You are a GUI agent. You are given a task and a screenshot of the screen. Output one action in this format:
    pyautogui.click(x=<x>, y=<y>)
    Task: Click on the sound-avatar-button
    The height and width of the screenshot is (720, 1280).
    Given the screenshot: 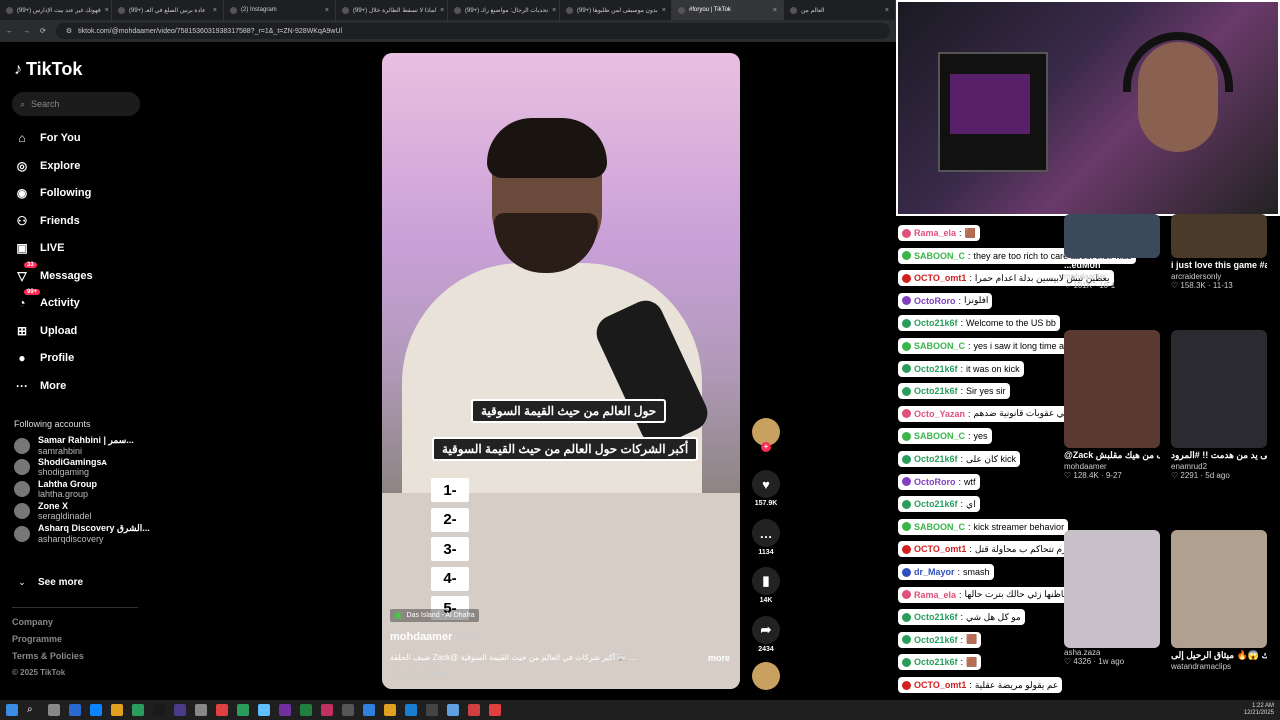 What is the action you would take?
    pyautogui.click(x=766, y=676)
    